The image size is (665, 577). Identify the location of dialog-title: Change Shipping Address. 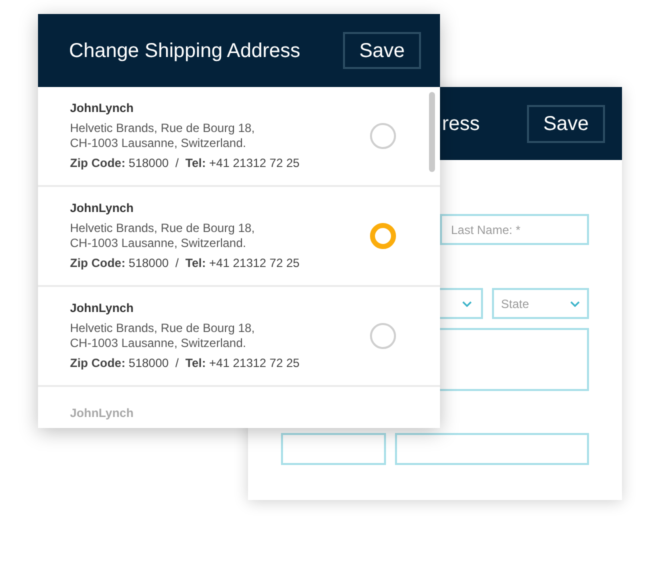
(184, 51).